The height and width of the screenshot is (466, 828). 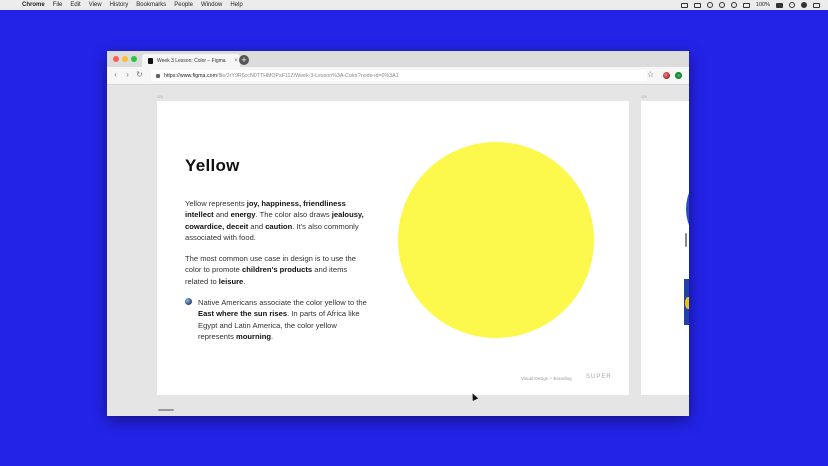 What do you see at coordinates (160, 97) in the screenshot?
I see `frame-label: 325` at bounding box center [160, 97].